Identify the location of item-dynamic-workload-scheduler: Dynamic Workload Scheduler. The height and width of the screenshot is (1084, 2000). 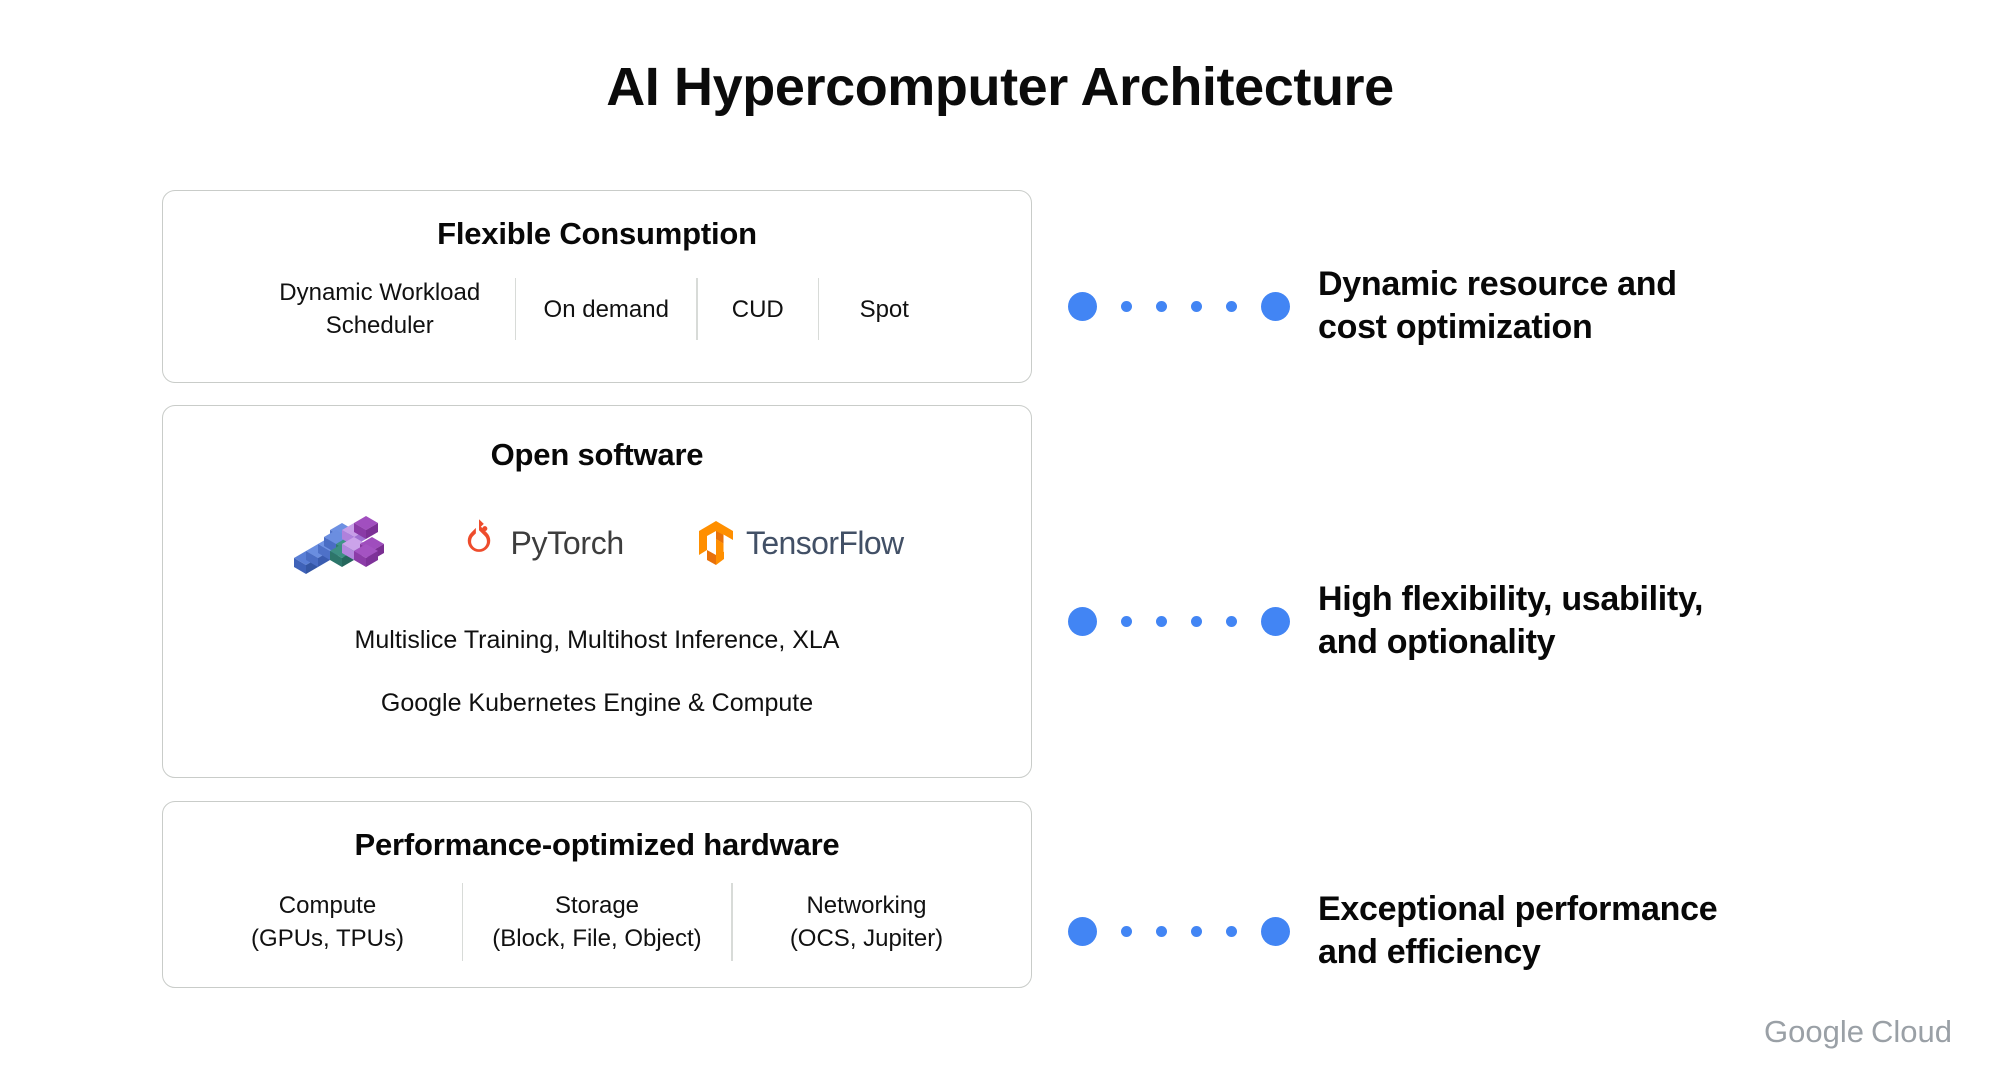
(380, 309).